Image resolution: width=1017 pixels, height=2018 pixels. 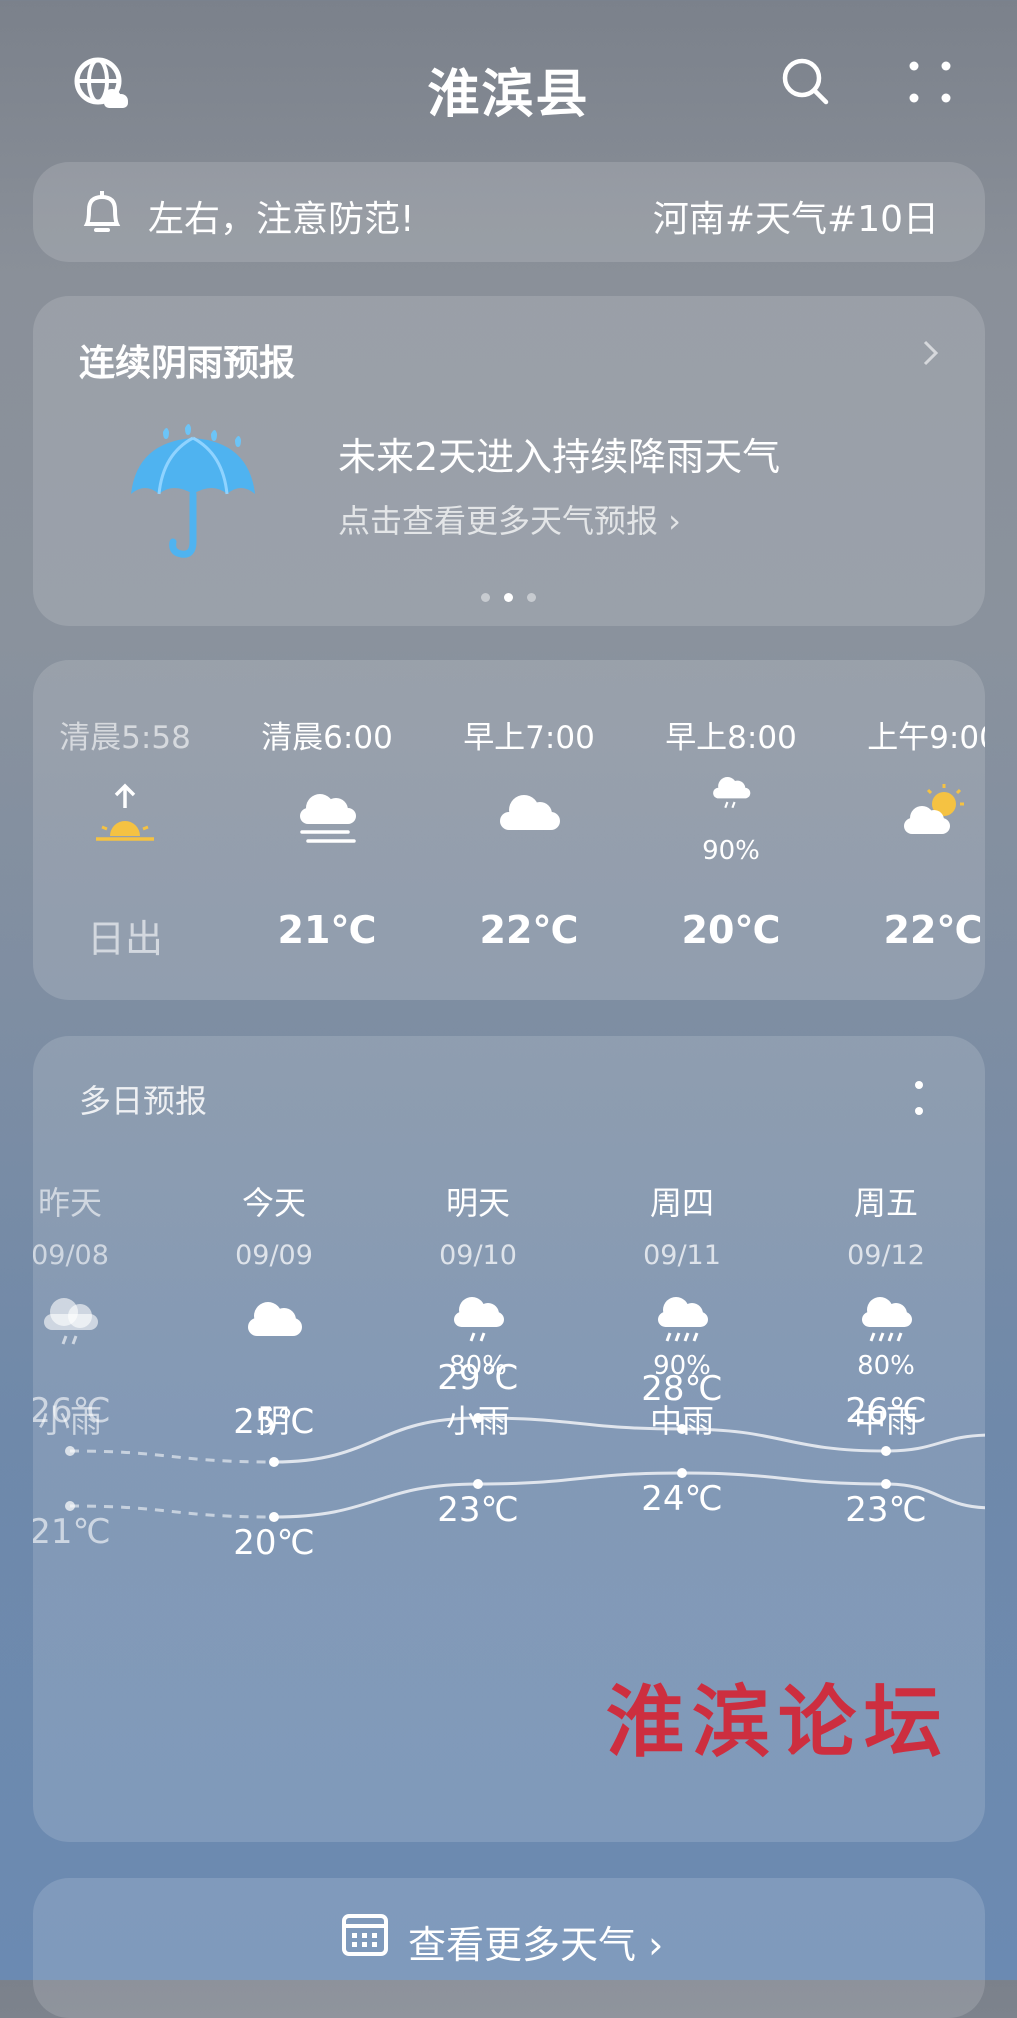 I want to click on high-temp-line-past, so click(x=172, y=1456).